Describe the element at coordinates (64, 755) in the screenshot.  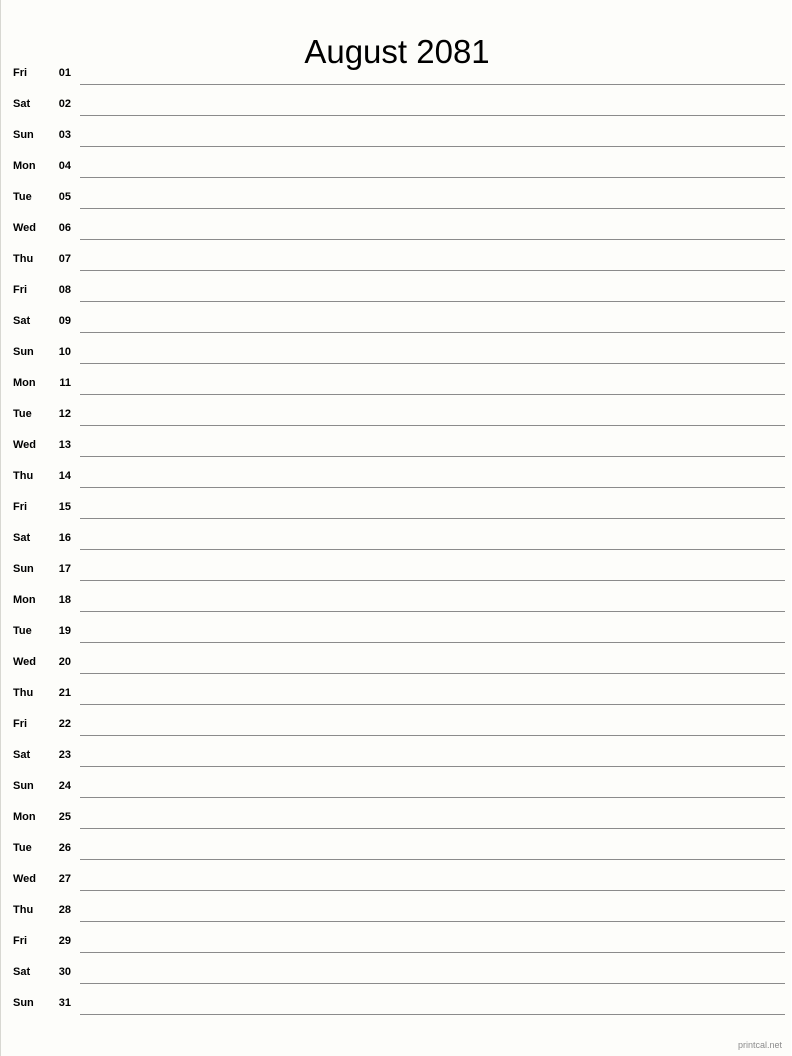
I see `day-number-label: 23` at that location.